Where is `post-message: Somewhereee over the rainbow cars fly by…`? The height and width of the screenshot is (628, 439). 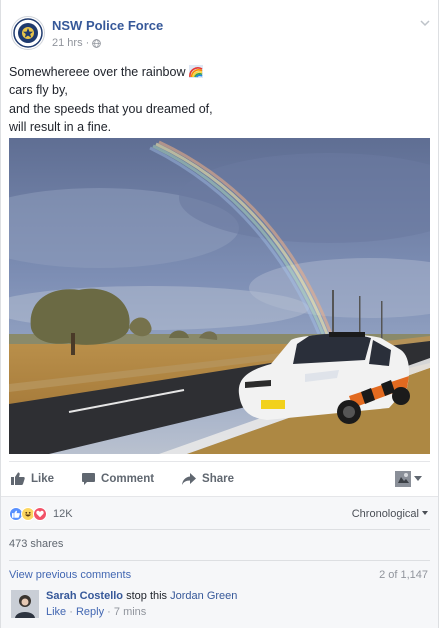
post-message: Somewhereee over the rainbow cars fly by… is located at coordinates (219, 100).